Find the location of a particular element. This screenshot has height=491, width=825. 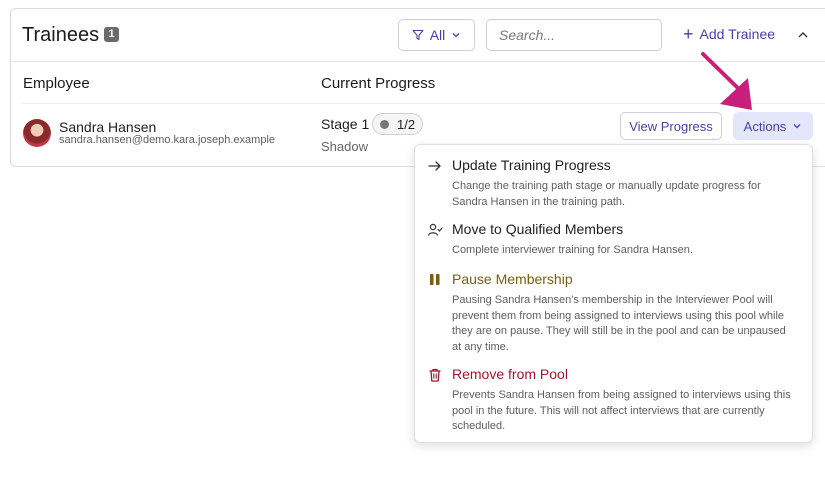

filter-button: All is located at coordinates (436, 35).